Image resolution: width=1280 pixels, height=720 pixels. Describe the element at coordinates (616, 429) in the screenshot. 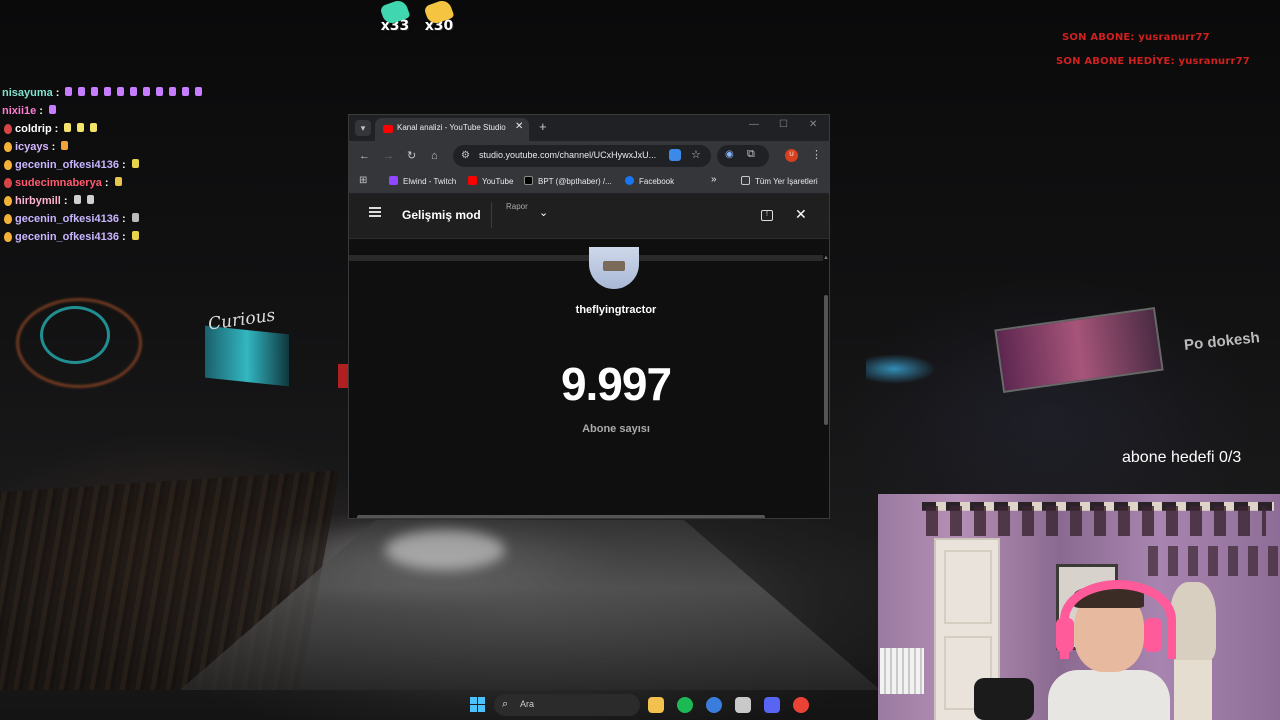

I see `subscriber-label: Abone sayısı` at that location.